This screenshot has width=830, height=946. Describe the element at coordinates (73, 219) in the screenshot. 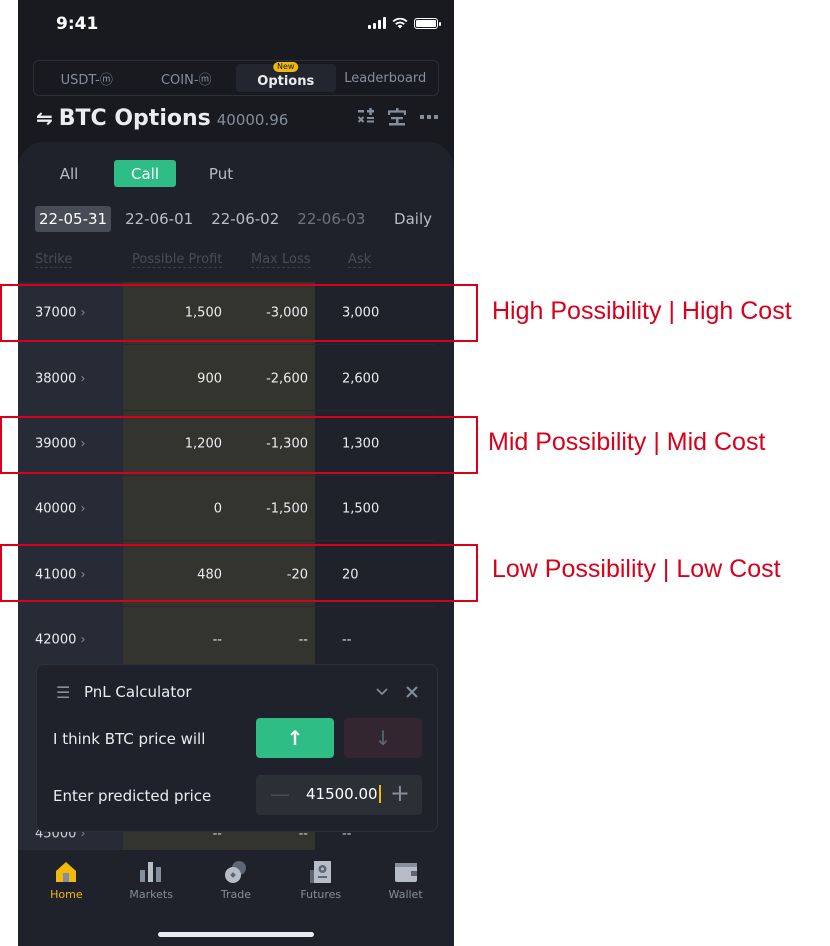

I see `date-tab: 22-05-31` at that location.